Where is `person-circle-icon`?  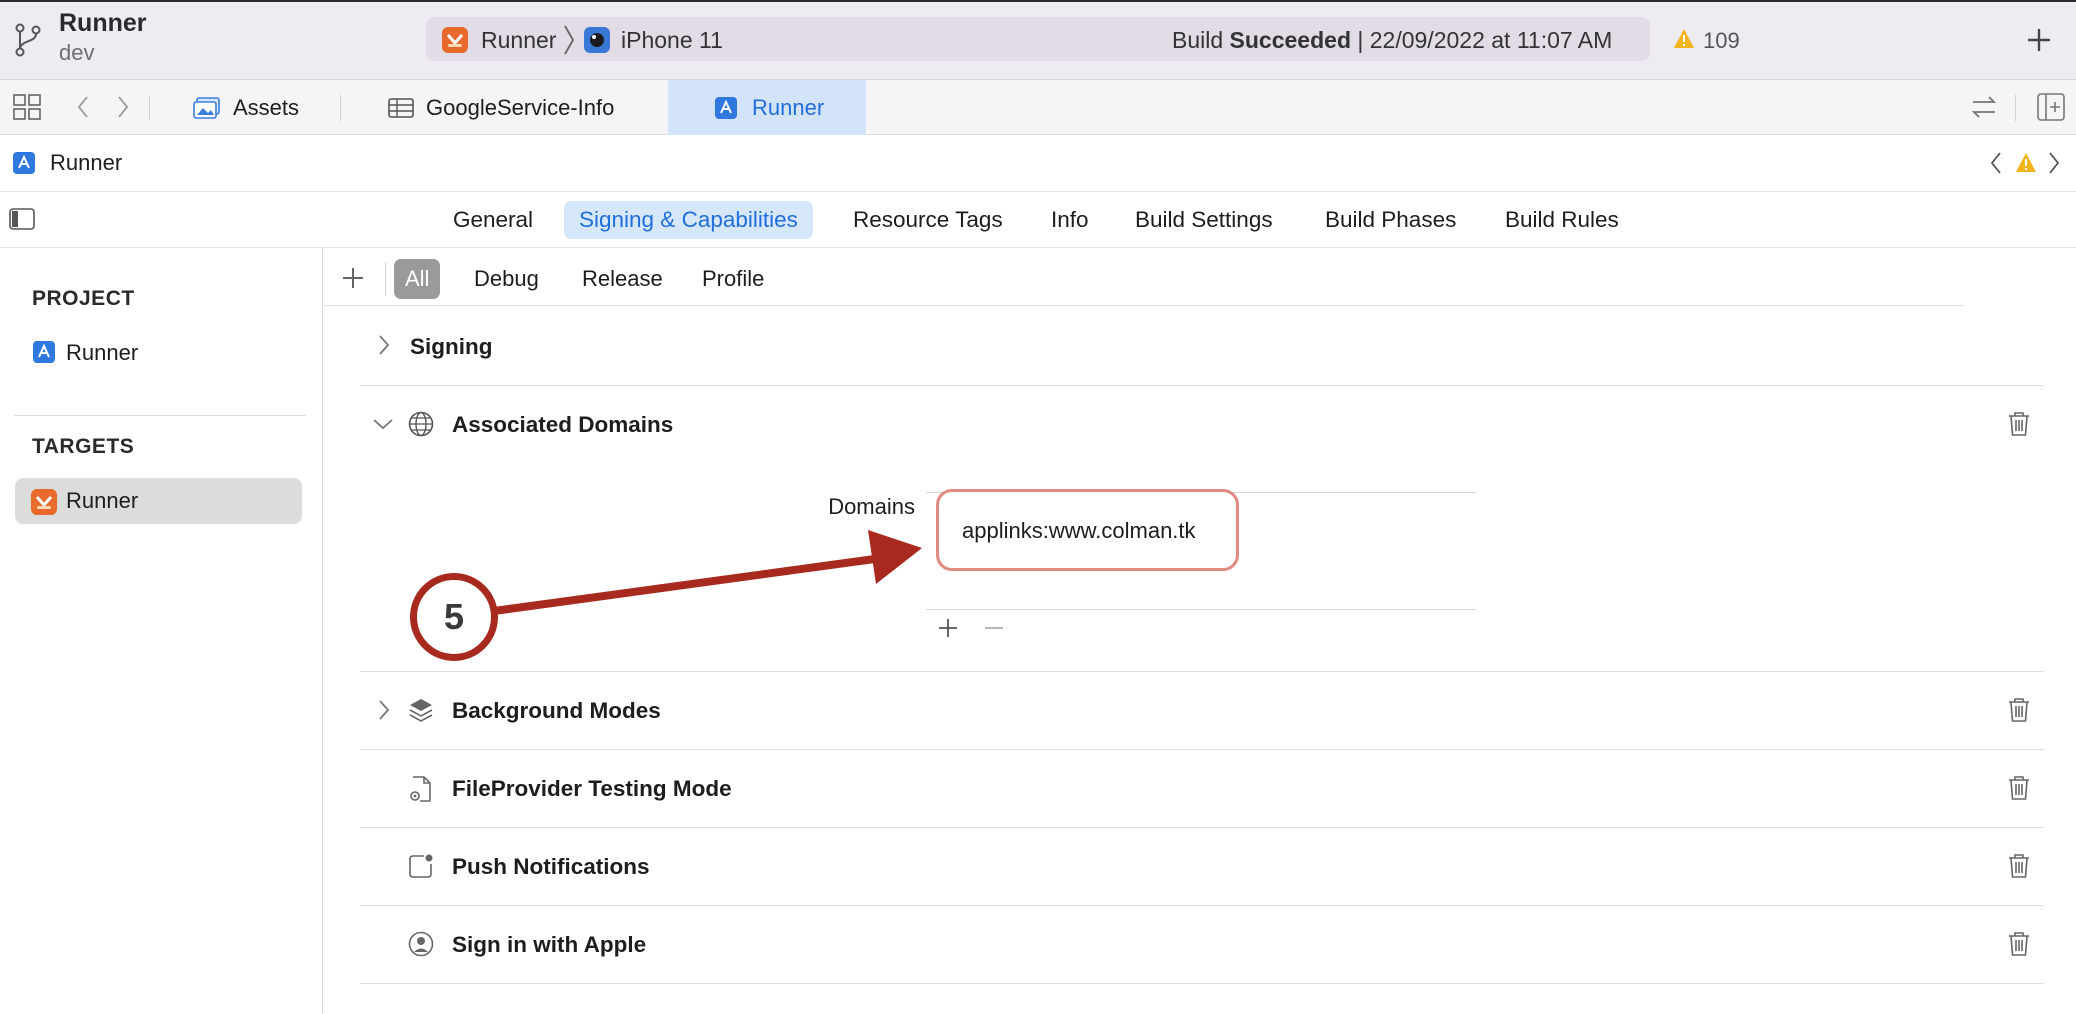
person-circle-icon is located at coordinates (421, 944).